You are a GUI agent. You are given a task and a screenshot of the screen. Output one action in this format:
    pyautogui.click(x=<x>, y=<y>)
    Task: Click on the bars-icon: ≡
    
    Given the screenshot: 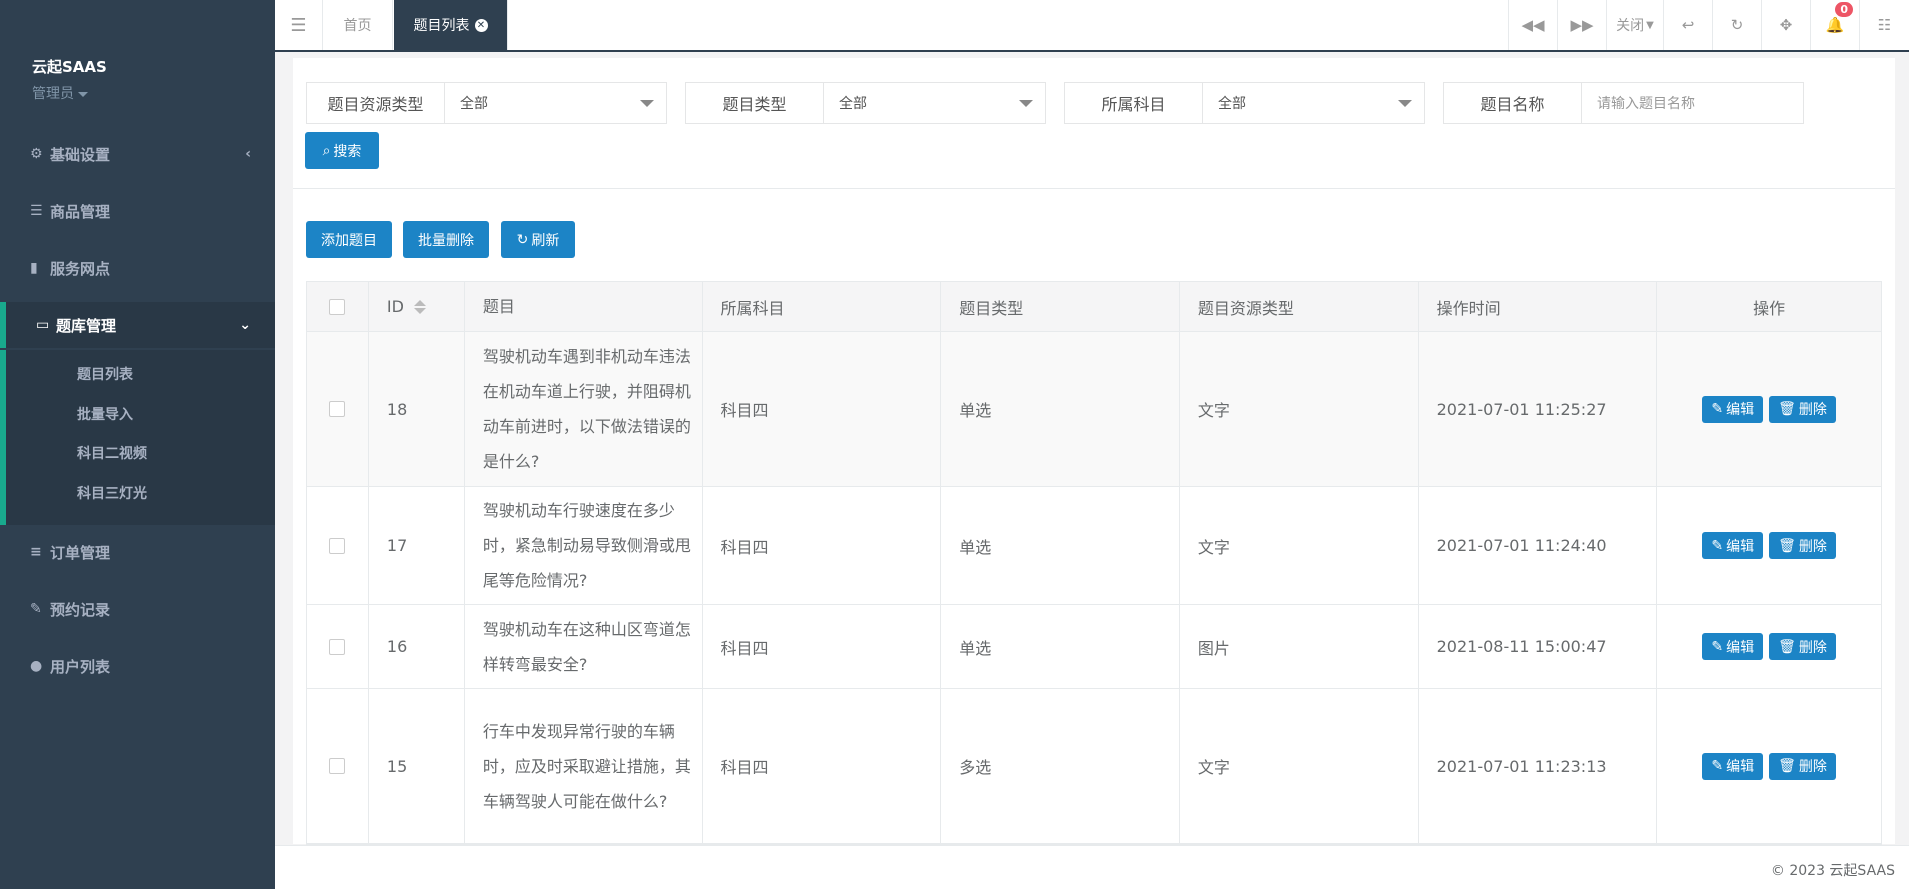 What is the action you would take?
    pyautogui.click(x=36, y=552)
    